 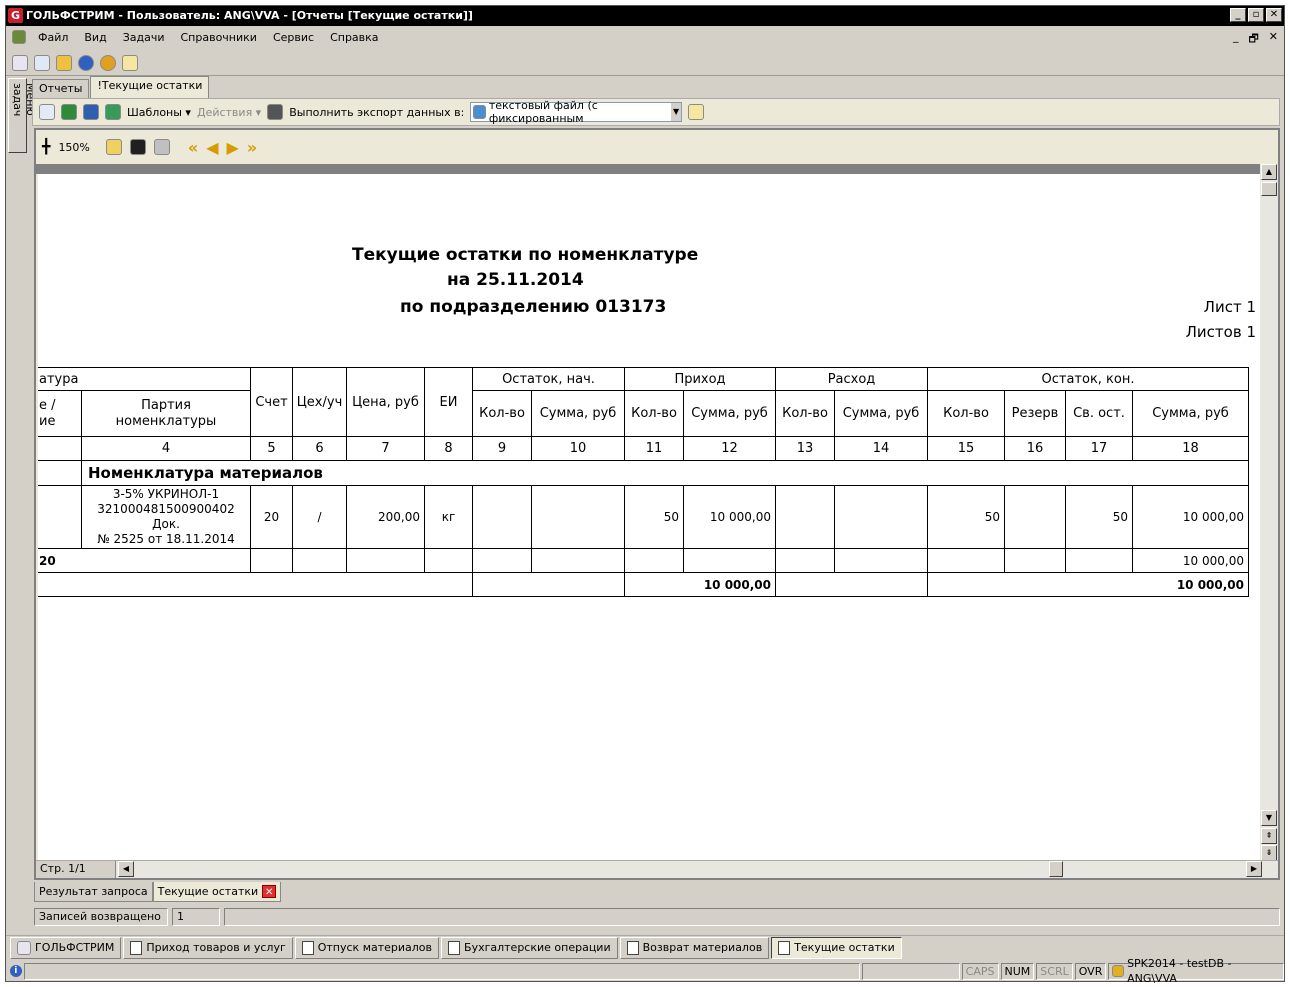 I want to click on colnum-cell: 10, so click(x=578, y=448).